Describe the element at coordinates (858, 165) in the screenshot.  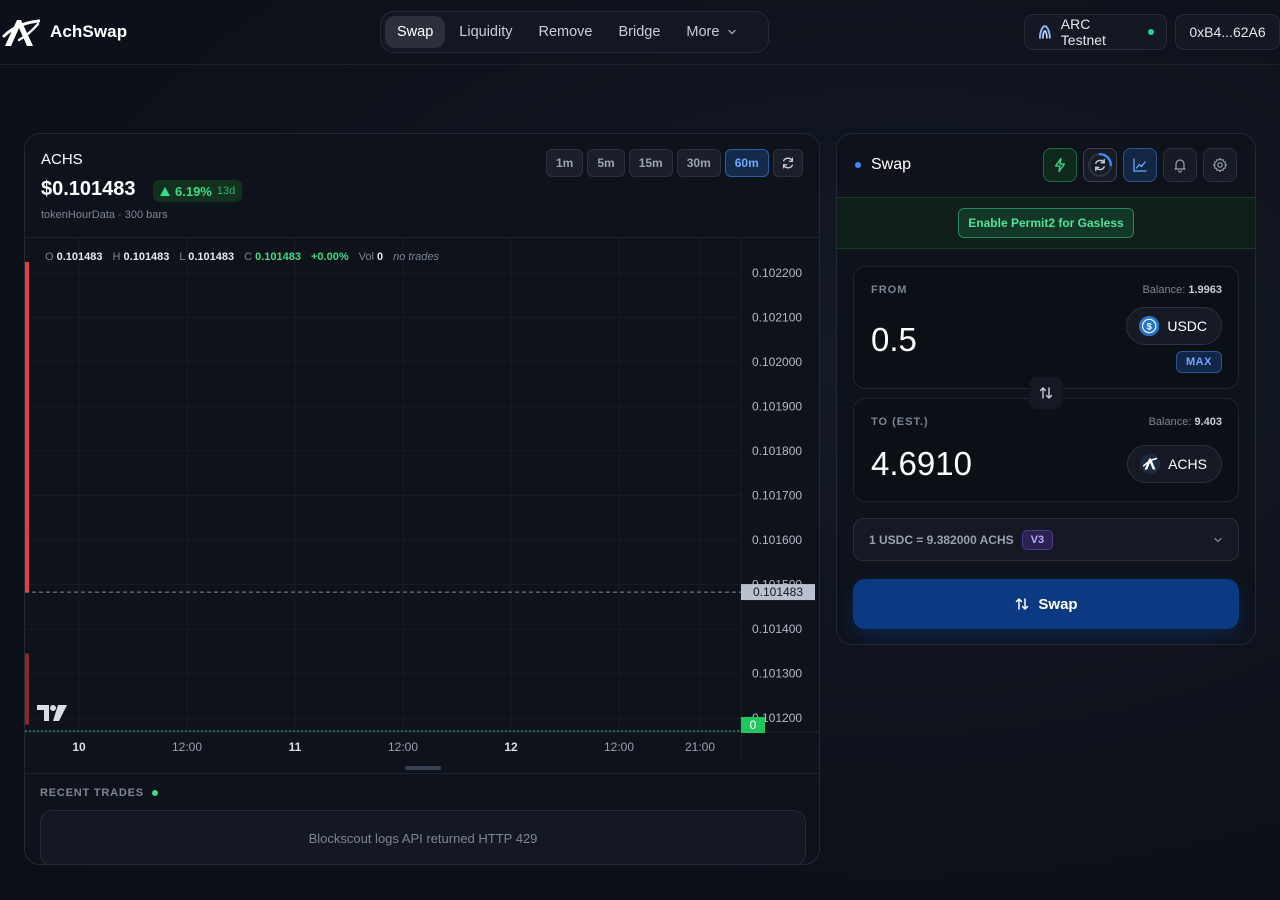
I see `status-dot` at that location.